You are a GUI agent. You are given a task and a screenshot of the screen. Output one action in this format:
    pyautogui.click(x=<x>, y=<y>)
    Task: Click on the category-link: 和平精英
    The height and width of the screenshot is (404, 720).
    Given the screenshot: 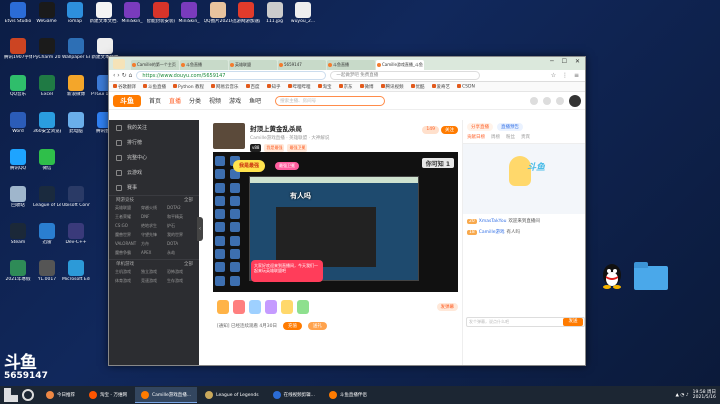 What is the action you would take?
    pyautogui.click(x=180, y=217)
    